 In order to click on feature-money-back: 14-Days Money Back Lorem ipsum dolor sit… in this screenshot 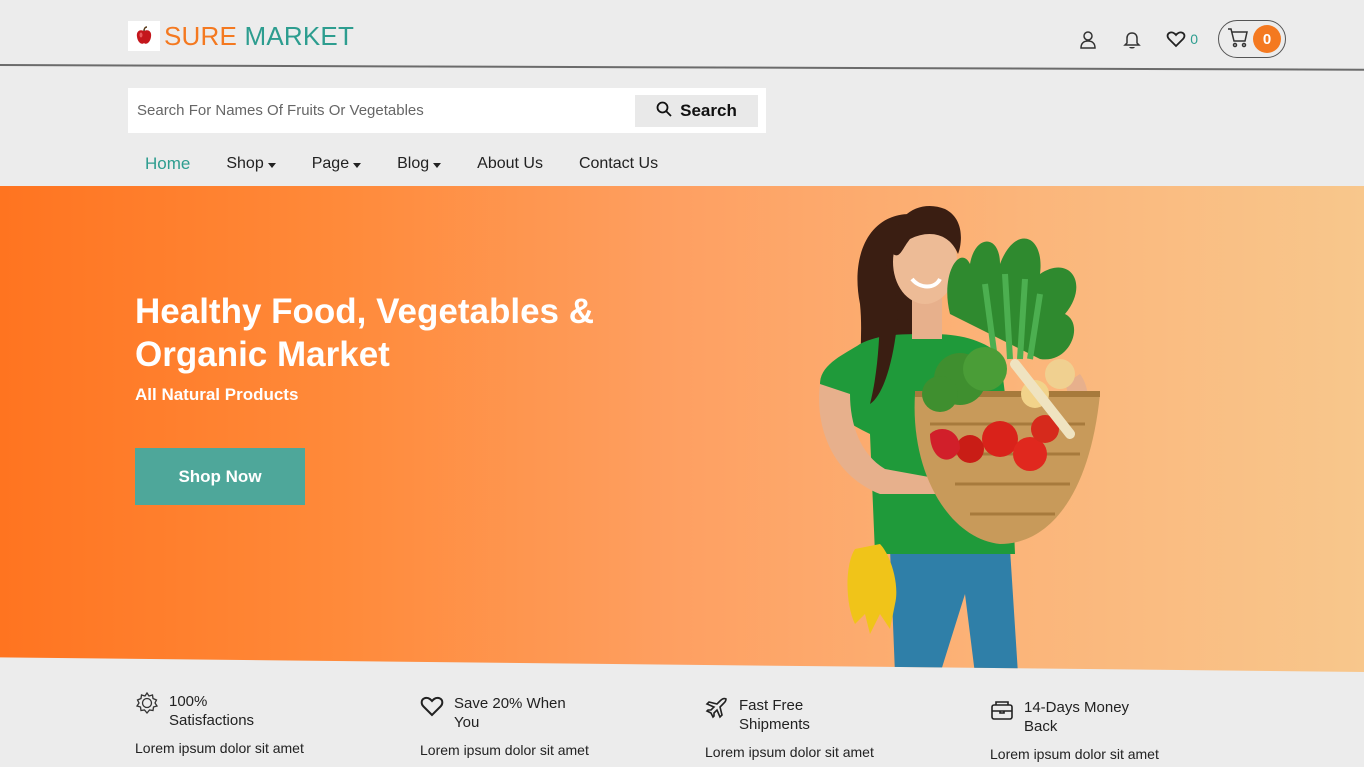, I will do `click(1120, 724)`.